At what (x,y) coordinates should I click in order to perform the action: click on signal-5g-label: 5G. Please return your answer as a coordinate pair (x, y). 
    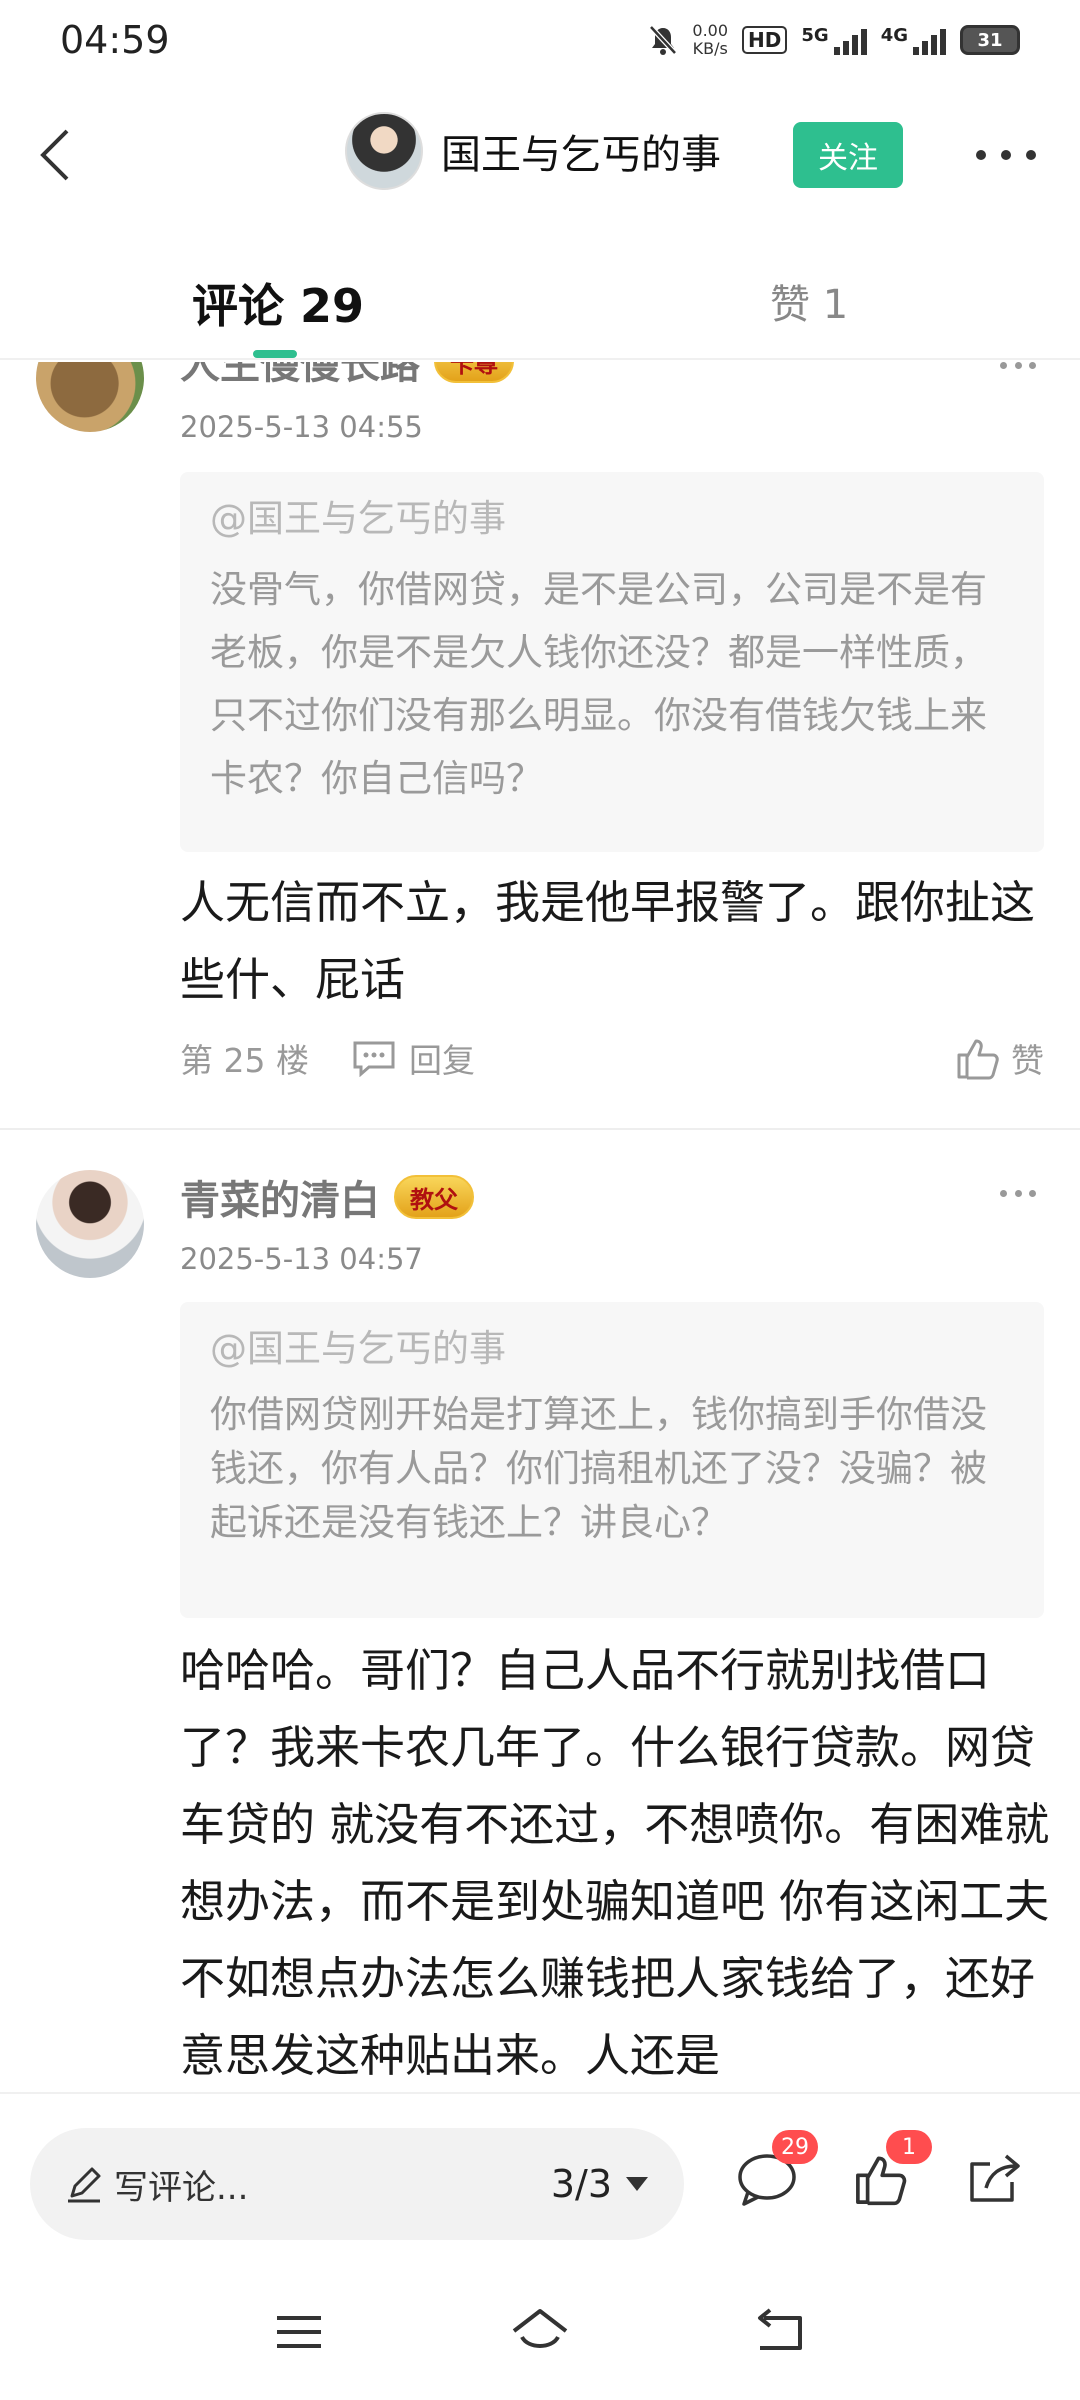
    Looking at the image, I should click on (815, 35).